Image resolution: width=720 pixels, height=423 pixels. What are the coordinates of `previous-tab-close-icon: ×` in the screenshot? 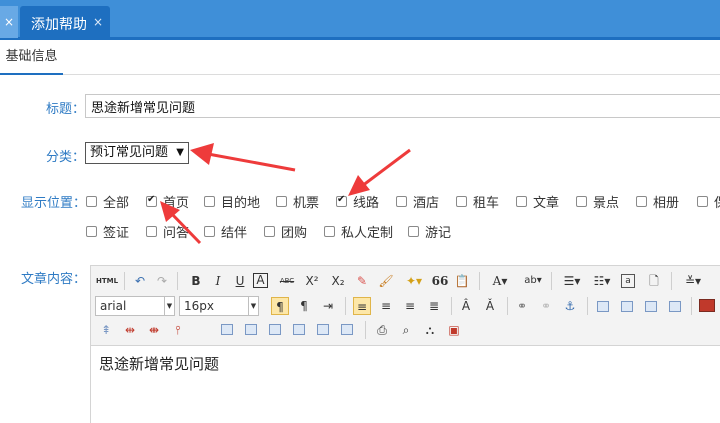 It's located at (9, 22).